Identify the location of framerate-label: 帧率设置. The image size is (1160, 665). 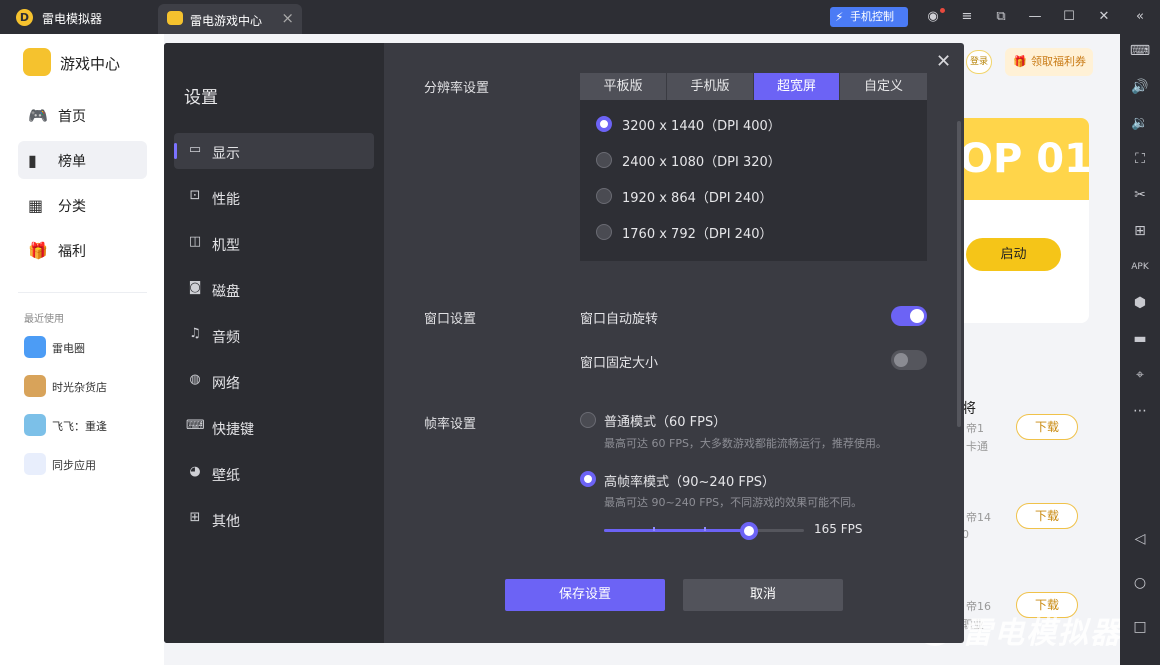
(450, 424).